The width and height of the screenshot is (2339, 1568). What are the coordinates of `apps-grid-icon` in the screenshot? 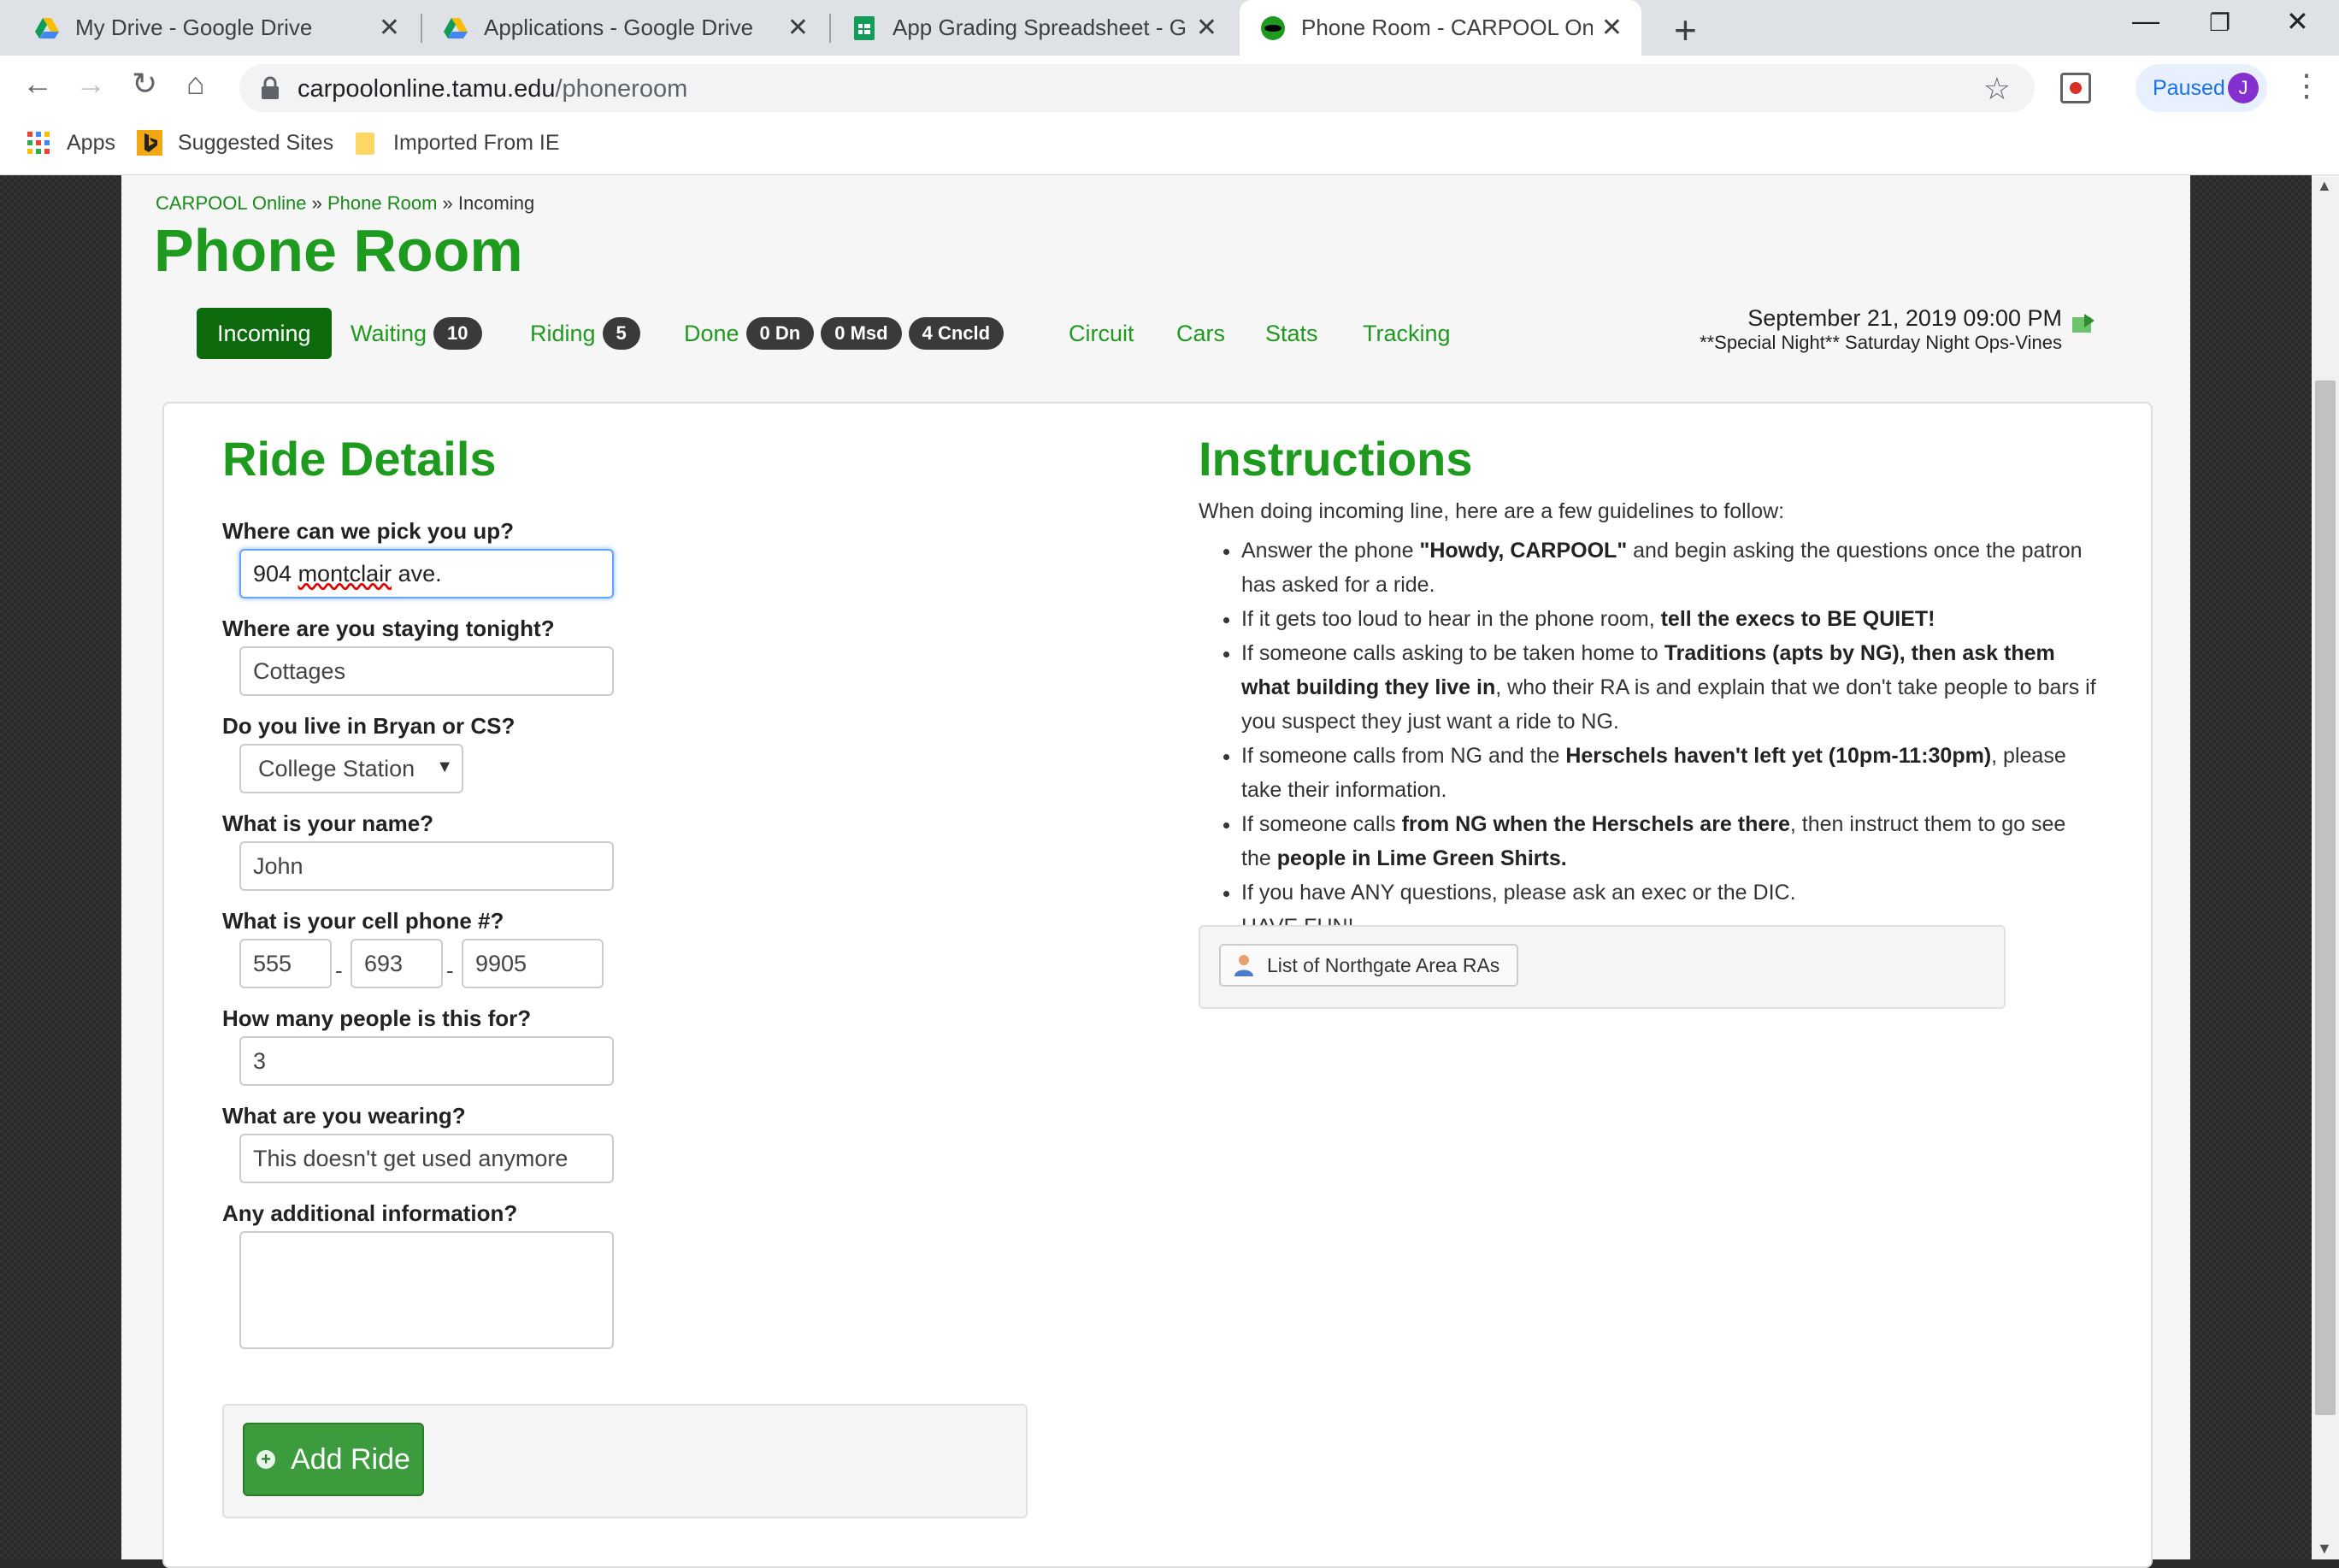 It's located at (38, 143).